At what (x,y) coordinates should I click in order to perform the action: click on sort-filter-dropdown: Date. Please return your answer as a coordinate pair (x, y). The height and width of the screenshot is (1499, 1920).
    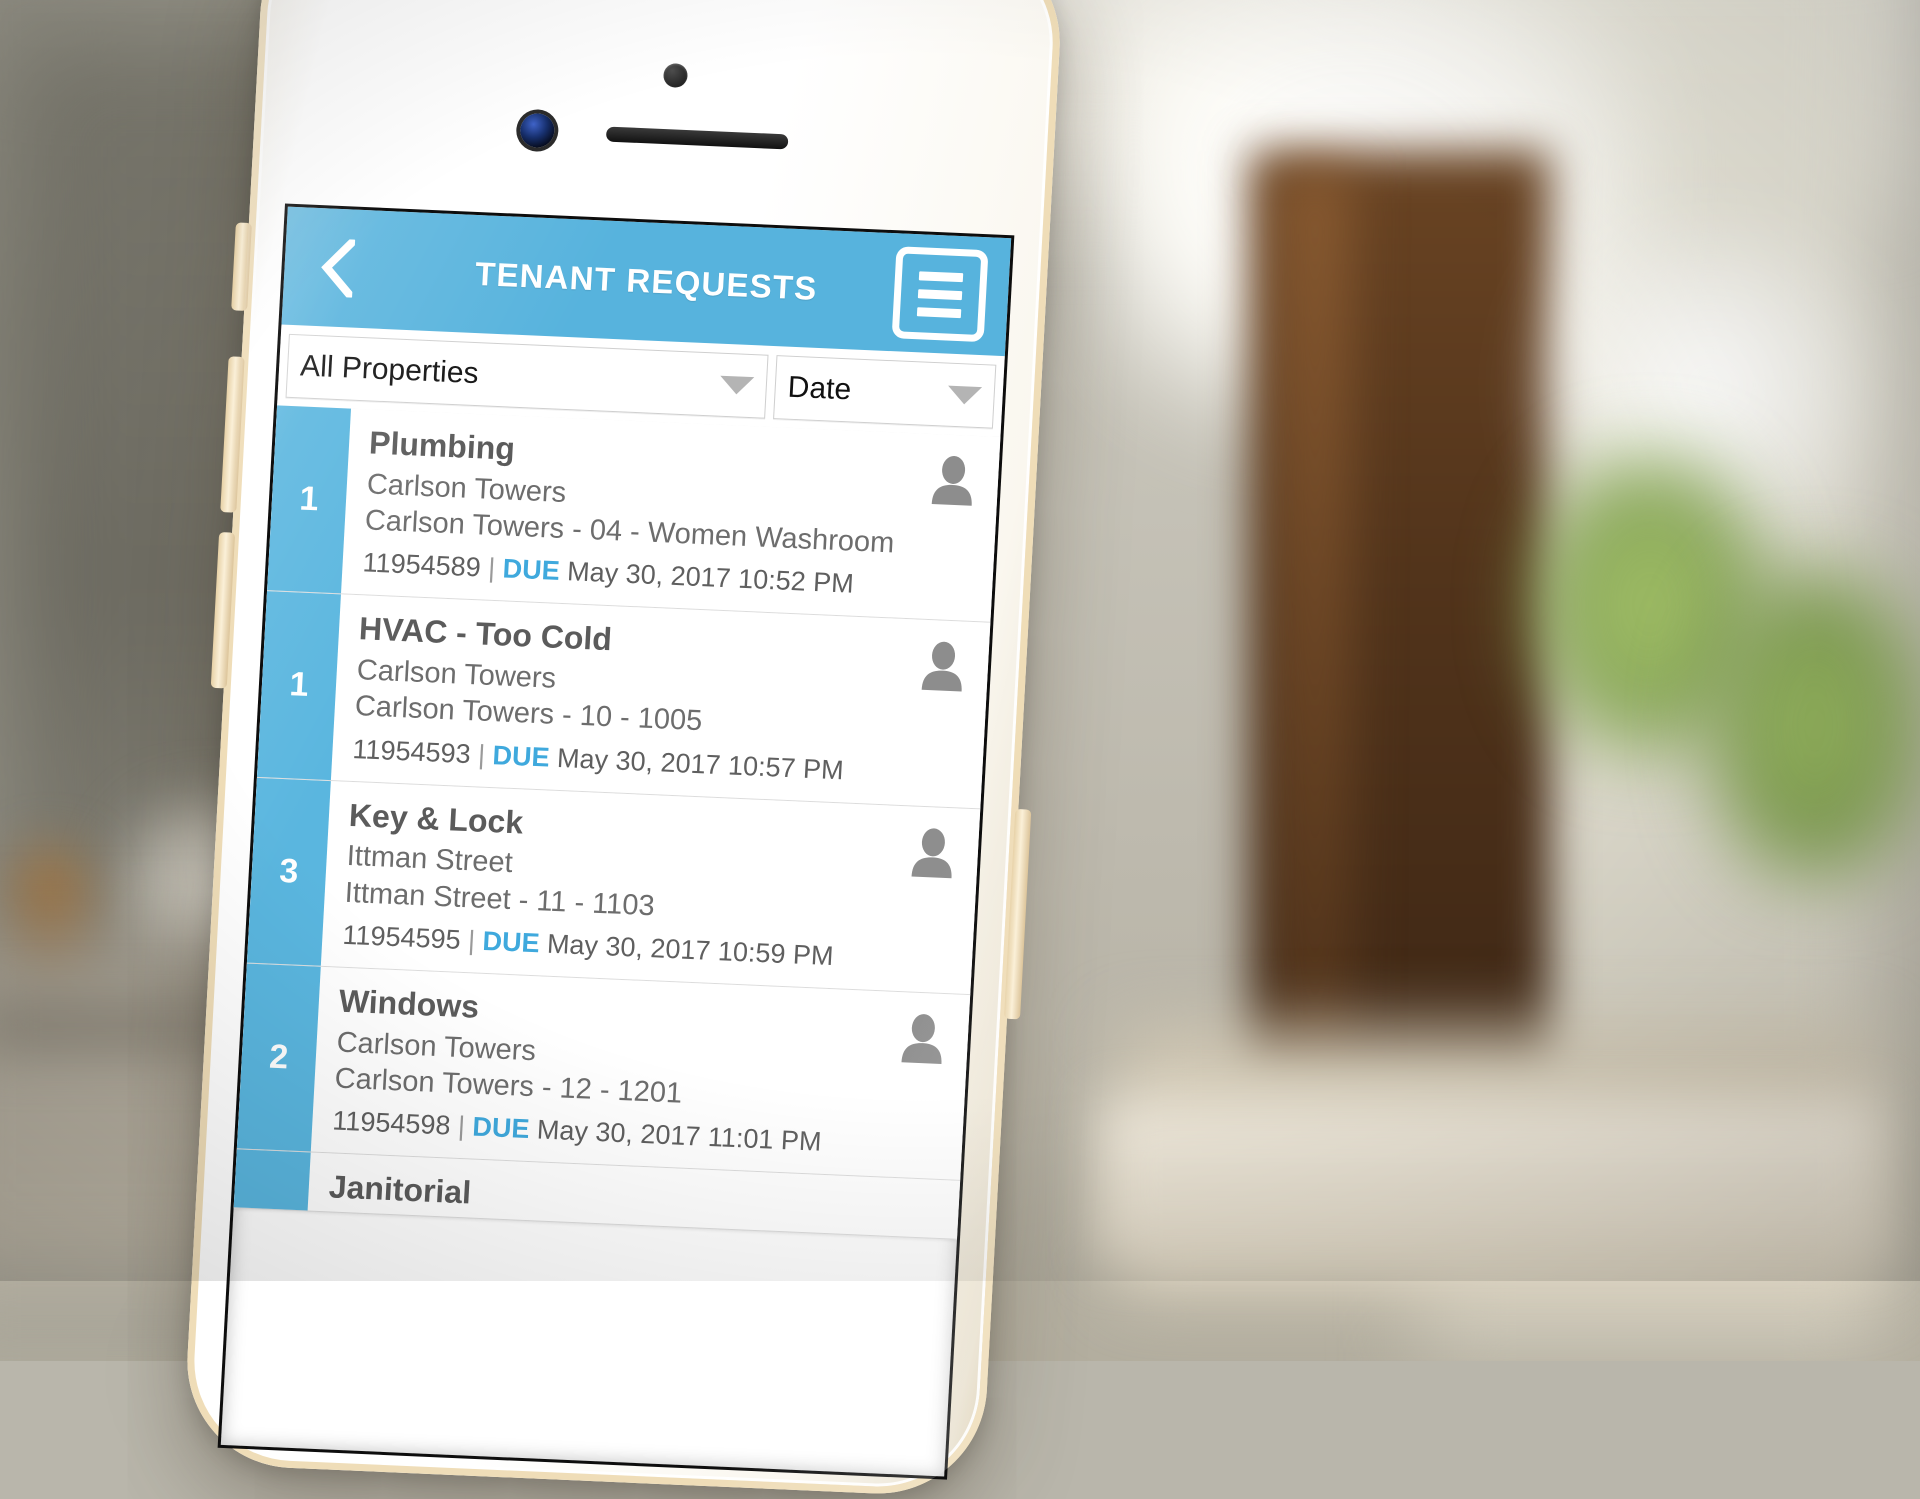
    Looking at the image, I should click on (885, 392).